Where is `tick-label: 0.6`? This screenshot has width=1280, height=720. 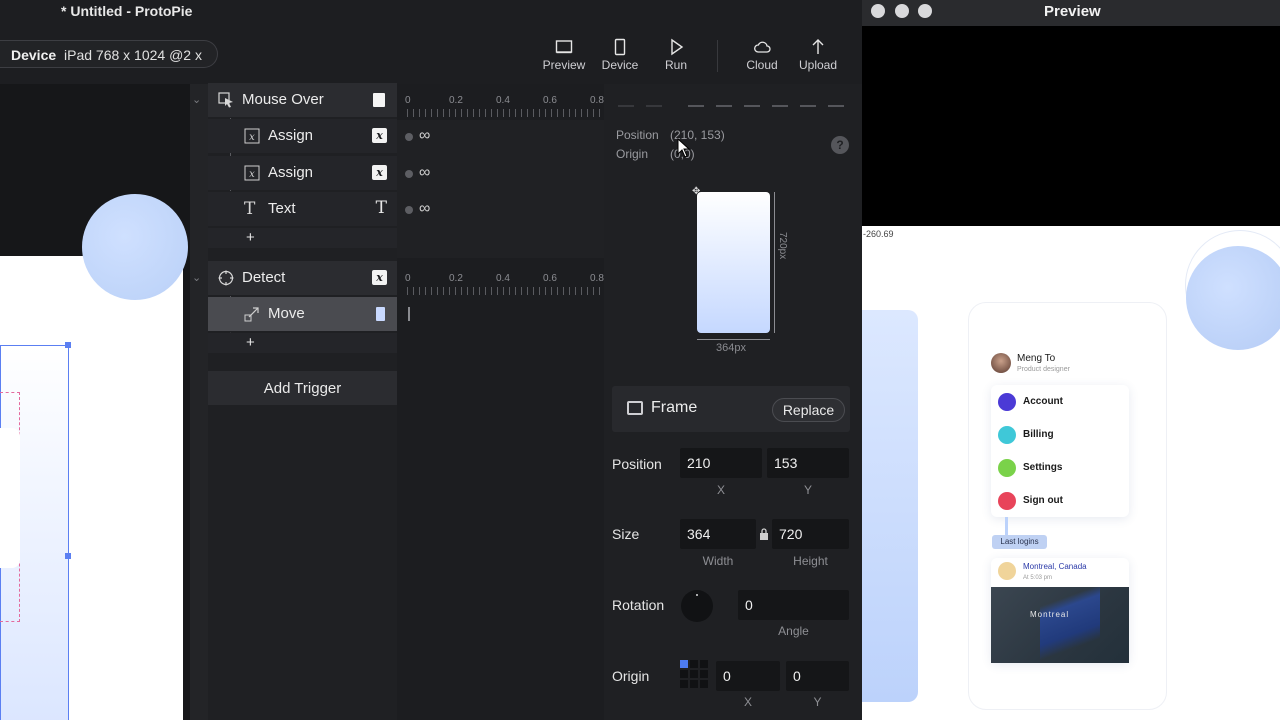 tick-label: 0.6 is located at coordinates (550, 278).